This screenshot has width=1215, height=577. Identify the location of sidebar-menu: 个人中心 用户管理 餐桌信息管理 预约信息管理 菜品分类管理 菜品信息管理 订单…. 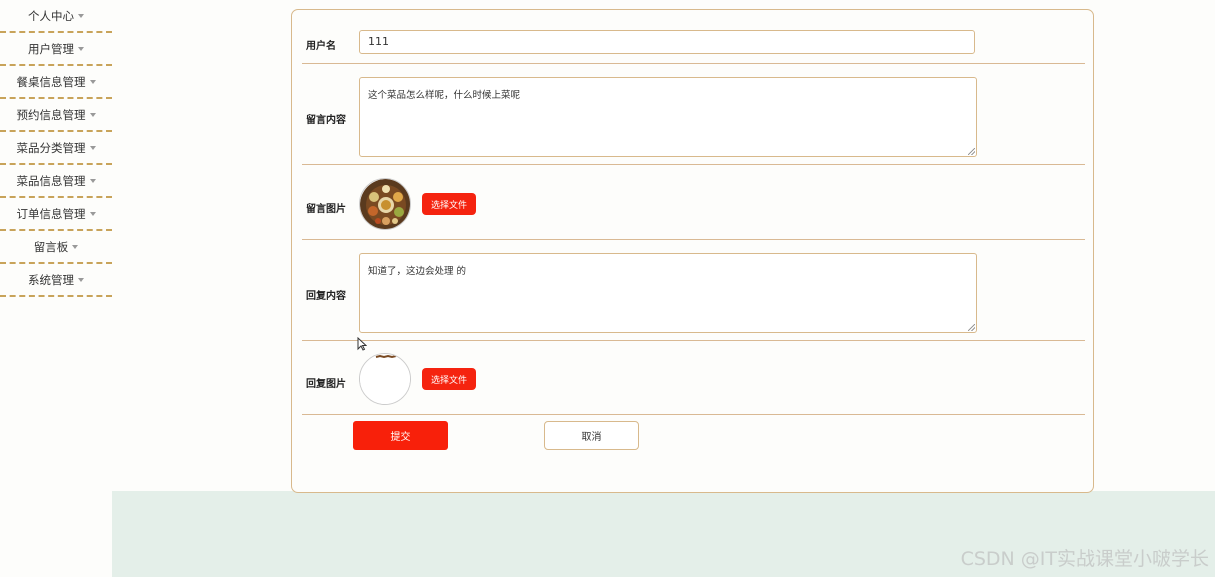
(56, 148).